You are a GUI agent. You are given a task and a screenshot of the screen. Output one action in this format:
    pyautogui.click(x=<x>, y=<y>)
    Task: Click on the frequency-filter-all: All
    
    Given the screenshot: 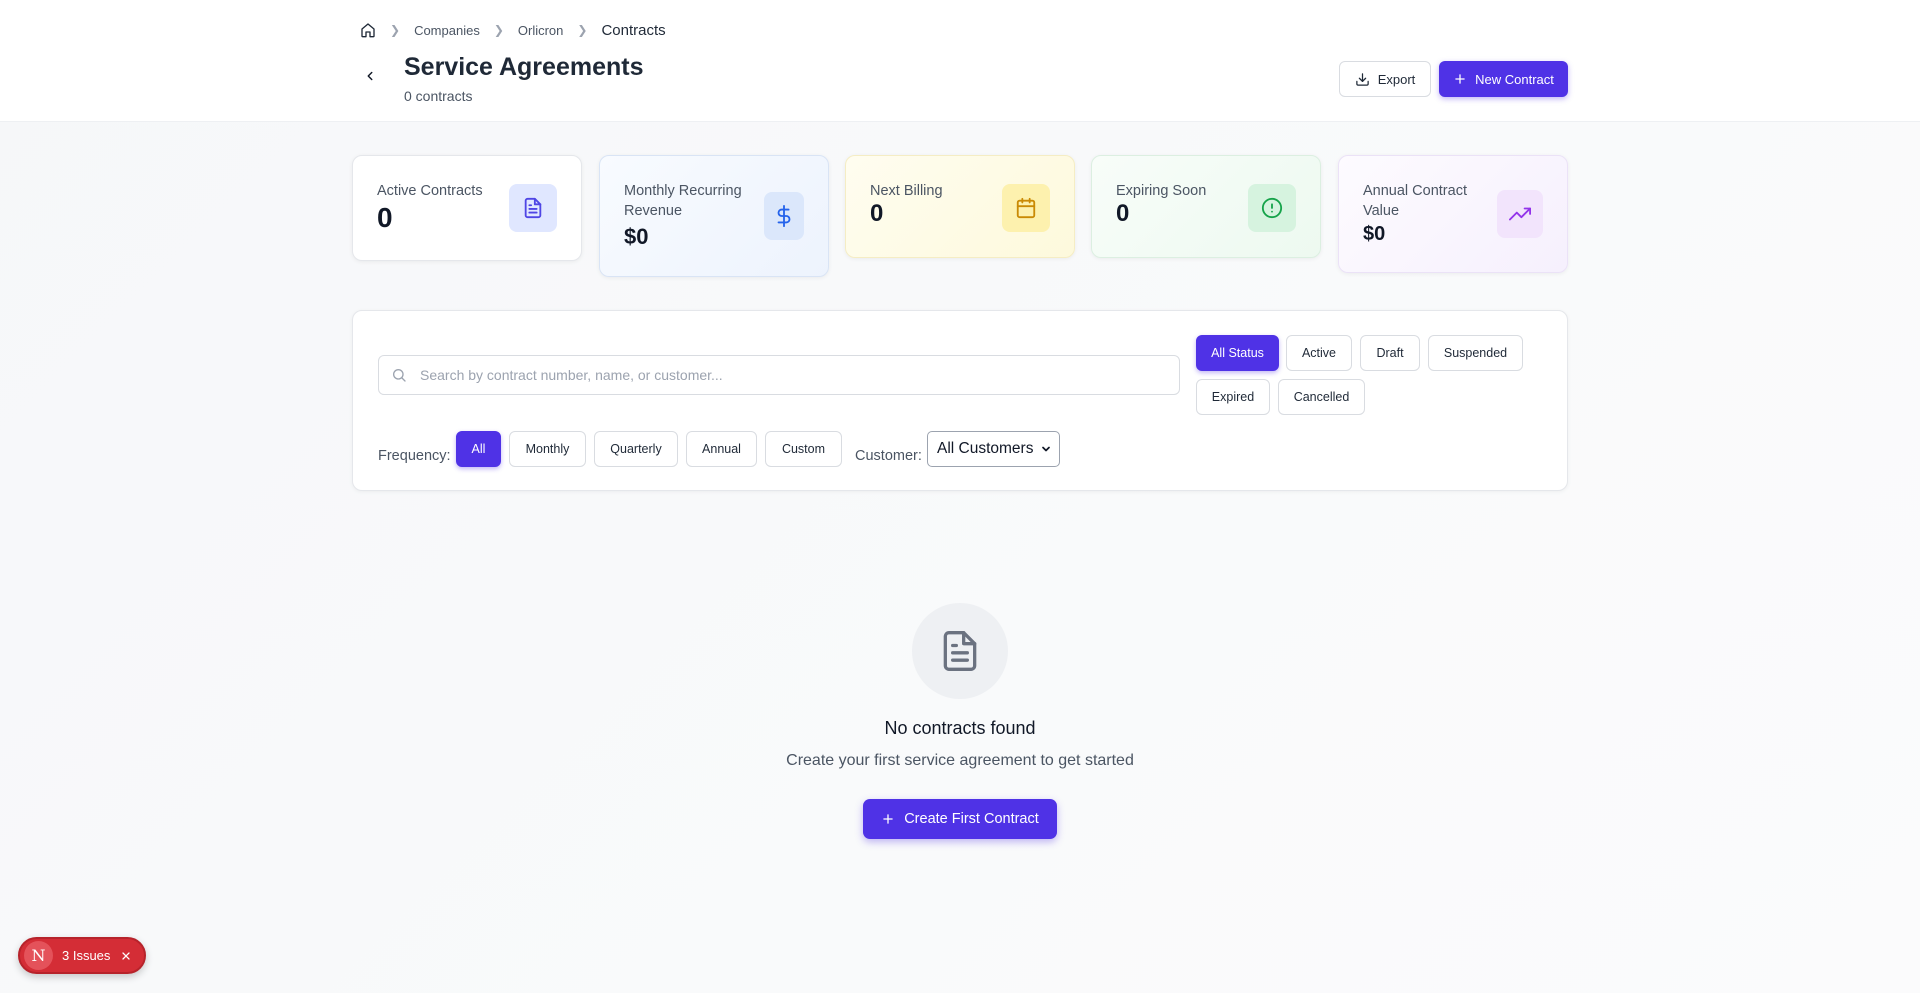 What is the action you would take?
    pyautogui.click(x=478, y=449)
    